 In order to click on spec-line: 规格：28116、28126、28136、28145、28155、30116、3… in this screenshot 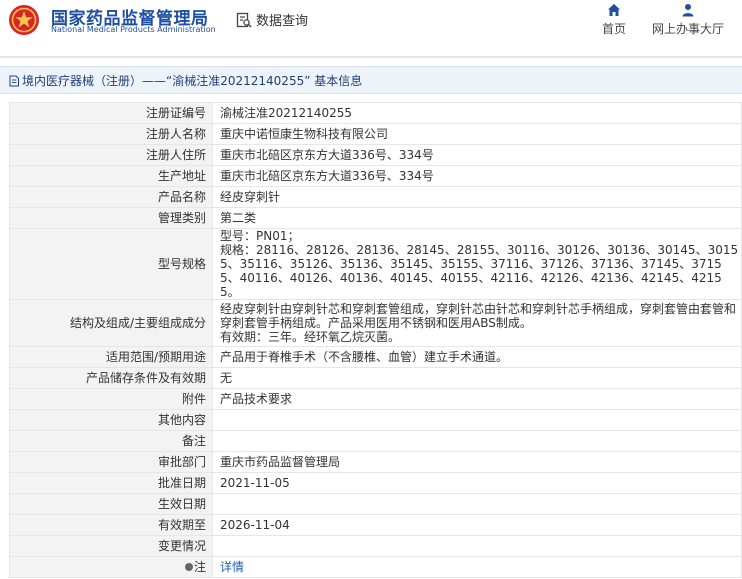, I will do `click(479, 271)`.